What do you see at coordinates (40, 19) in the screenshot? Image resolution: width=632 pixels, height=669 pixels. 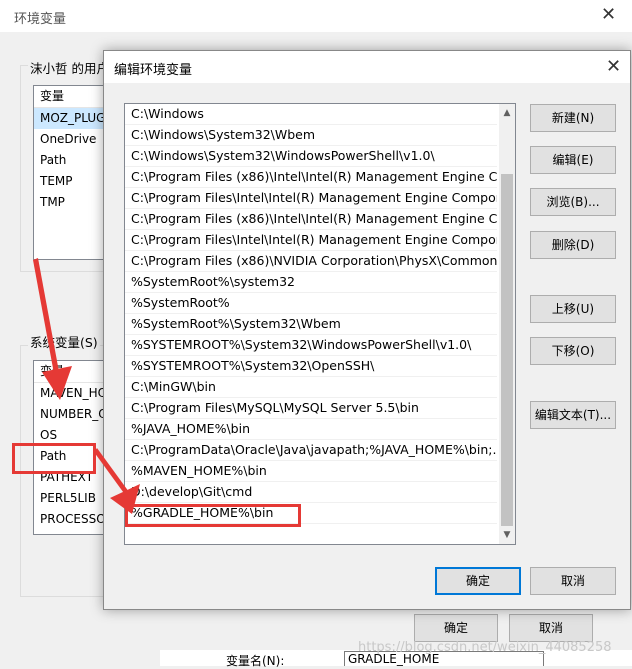 I see `outer-dialog-title: 环境变量` at bounding box center [40, 19].